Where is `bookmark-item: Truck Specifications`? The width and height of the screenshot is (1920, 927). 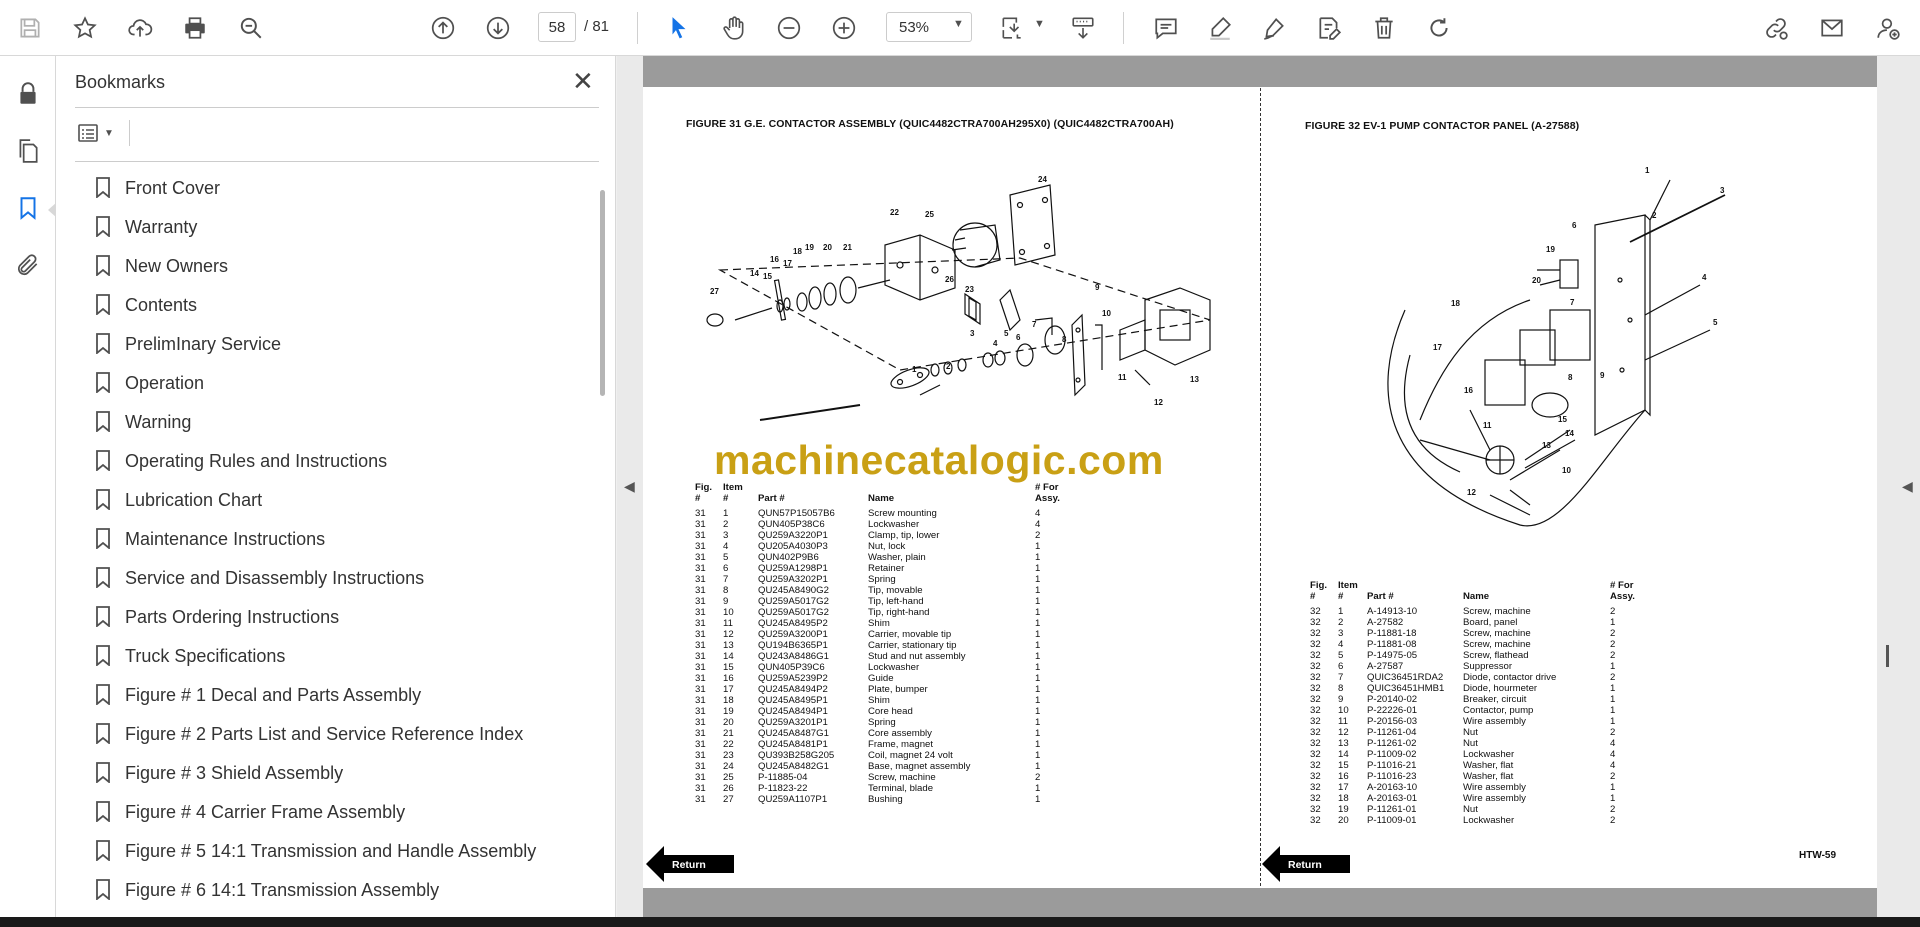
bookmark-item: Truck Specifications is located at coordinates (343, 655).